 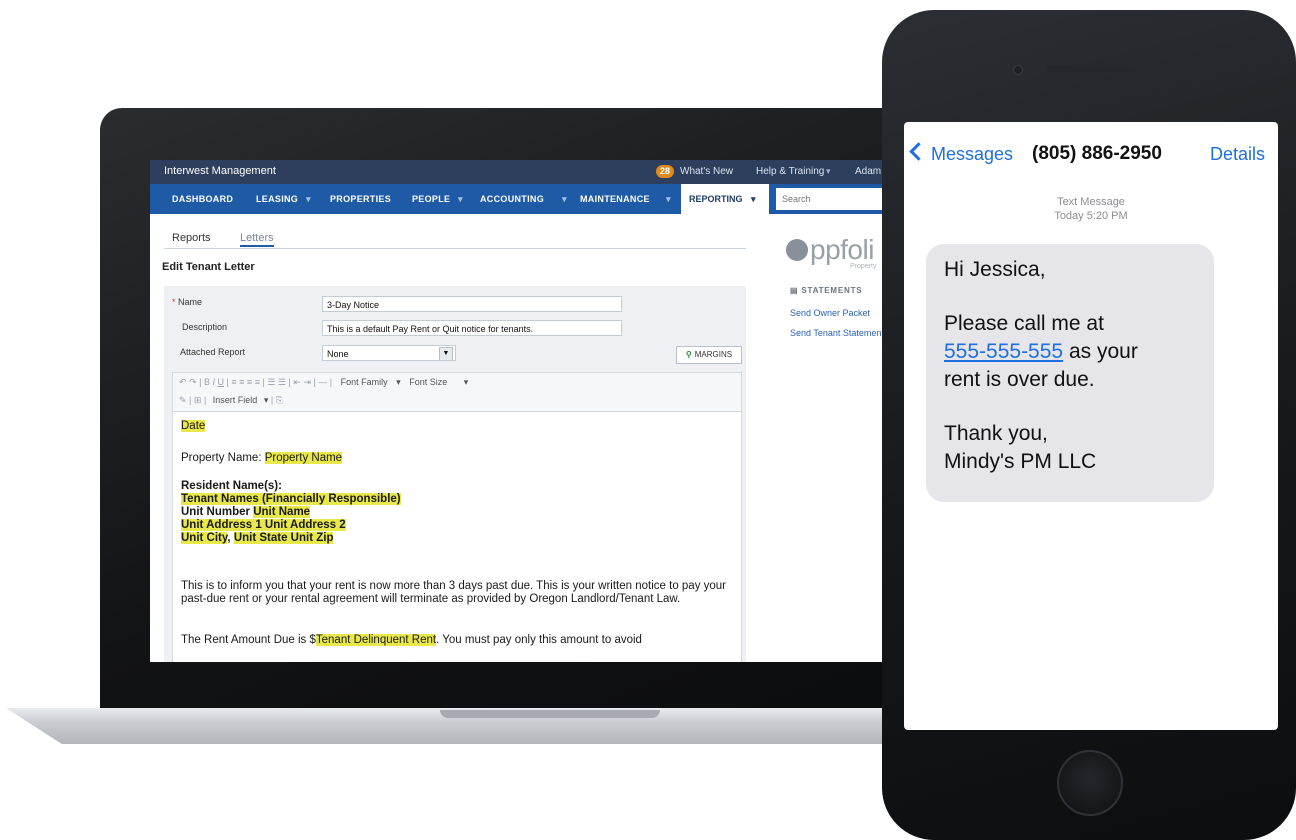 I want to click on table-icon: ⊞, so click(x=198, y=400).